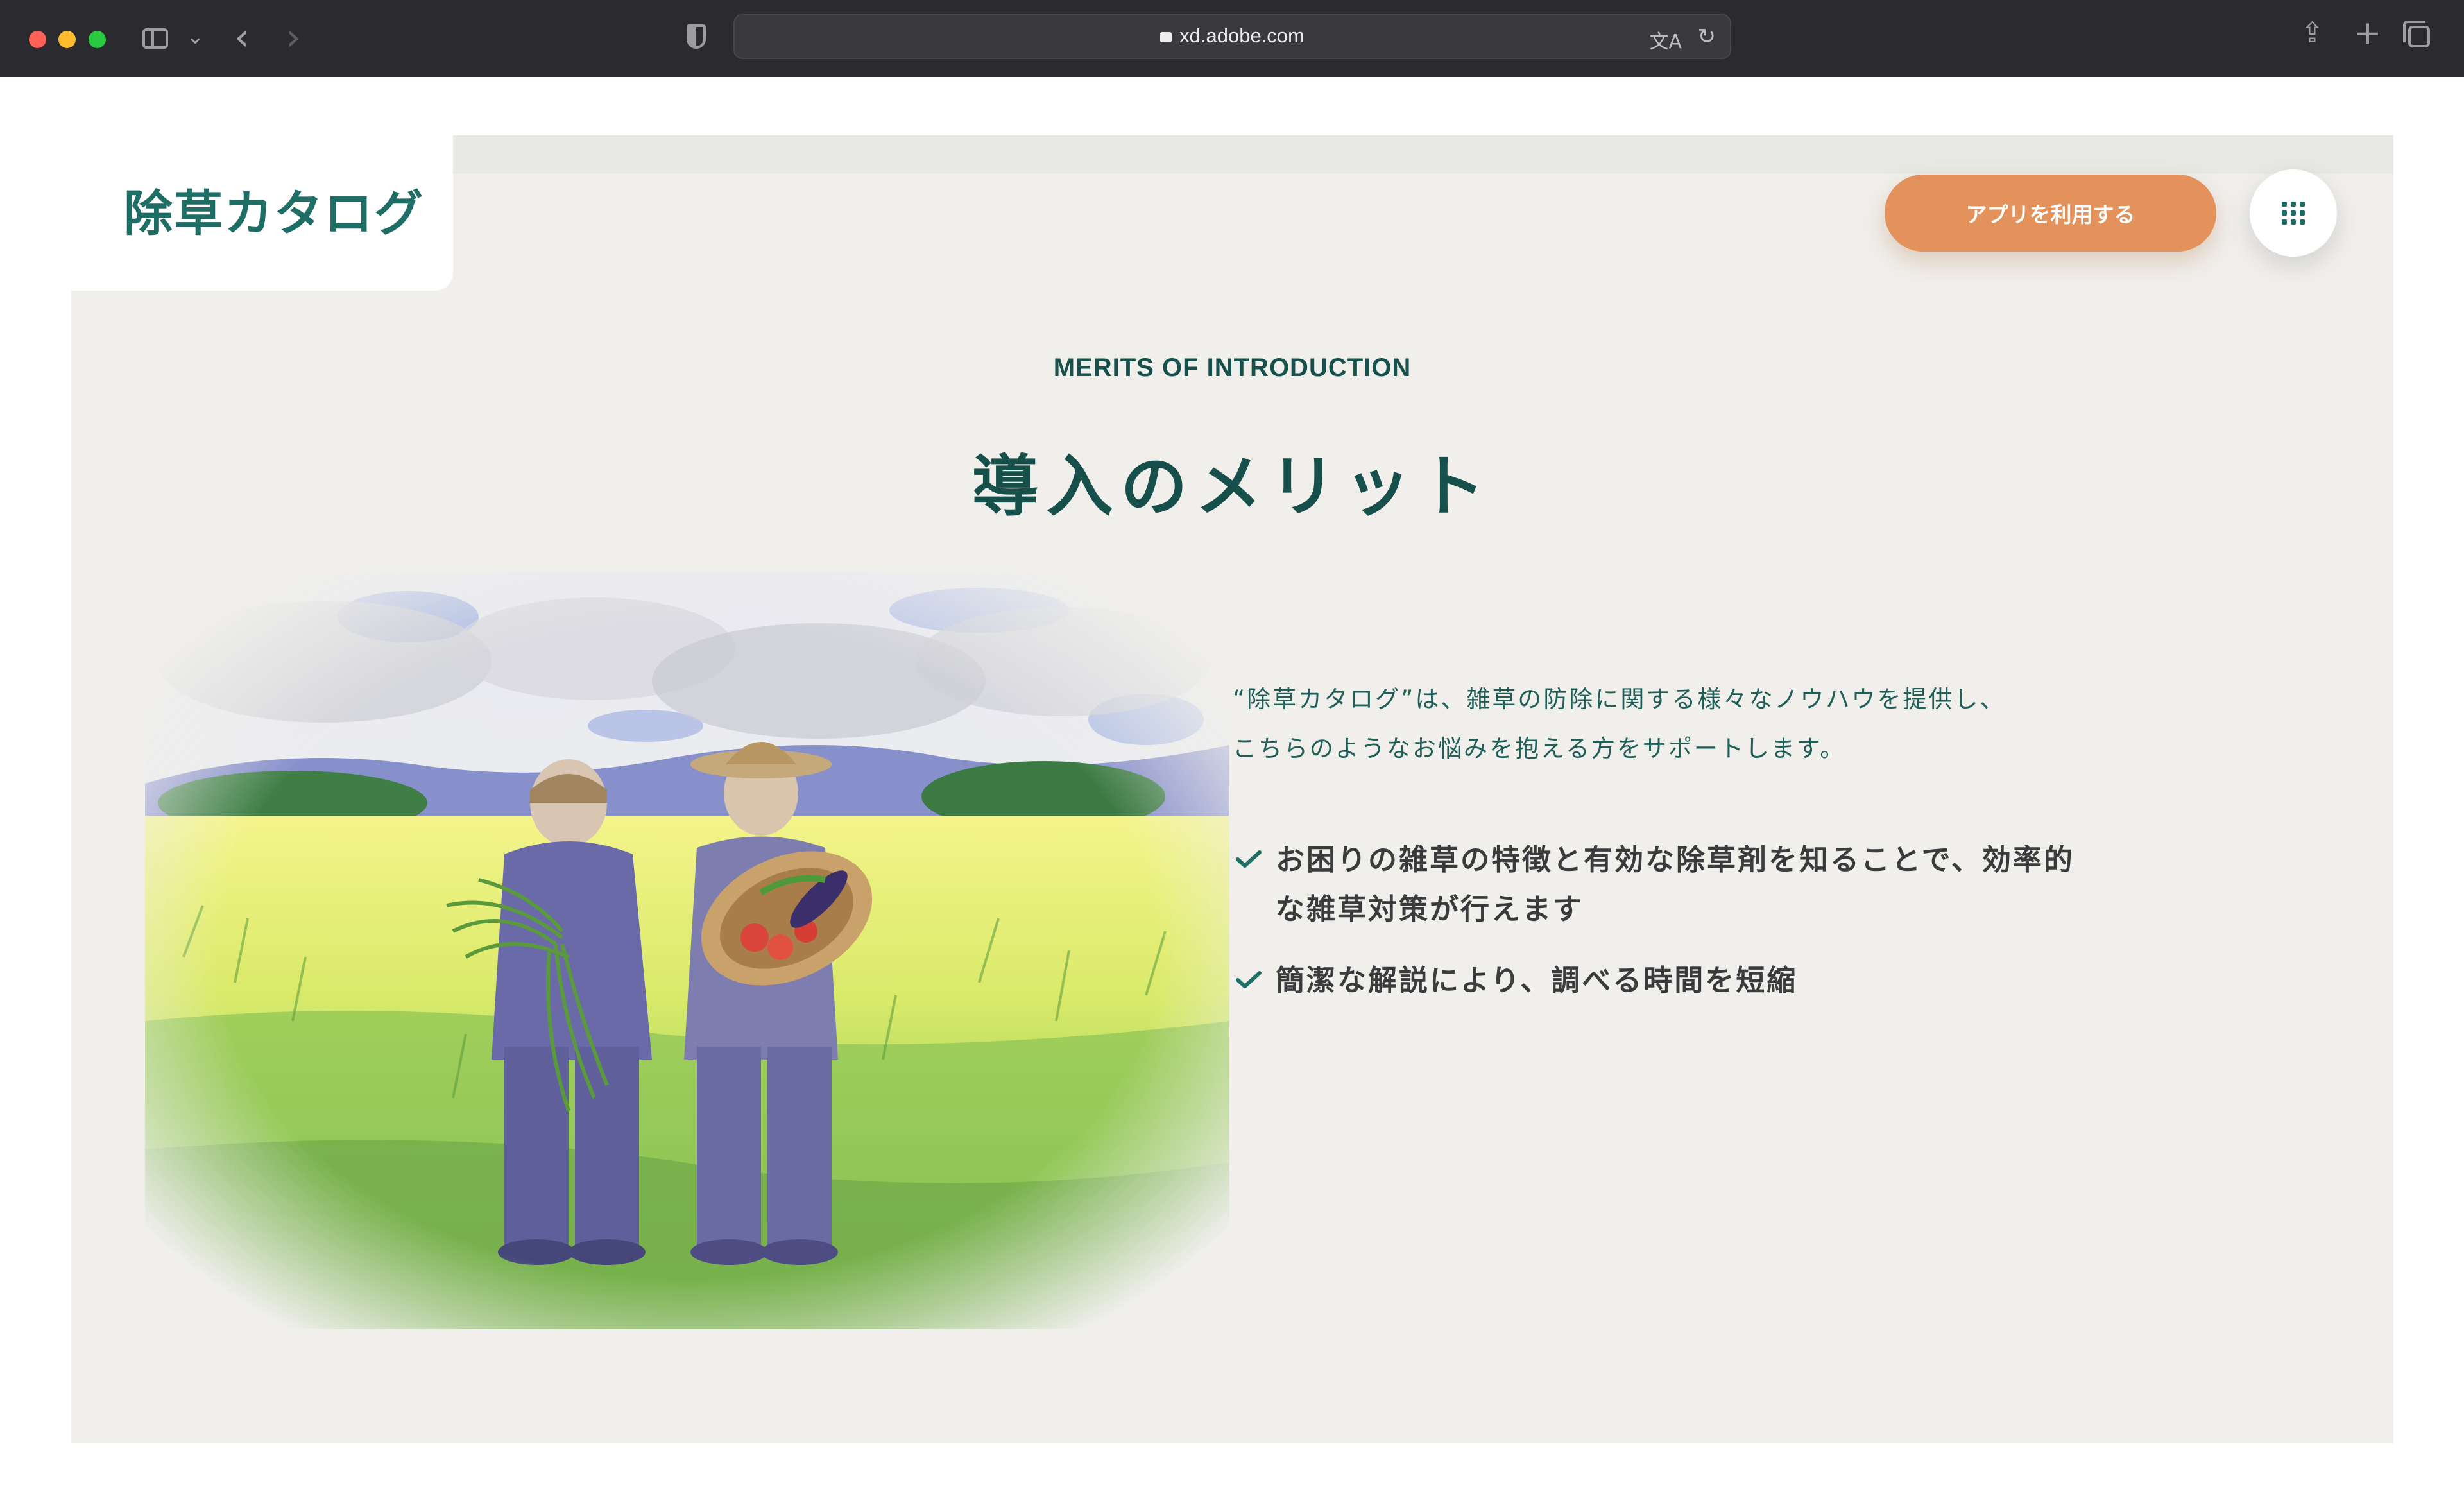 This screenshot has height=1503, width=2464. What do you see at coordinates (37, 39) in the screenshot?
I see `close-window-button` at bounding box center [37, 39].